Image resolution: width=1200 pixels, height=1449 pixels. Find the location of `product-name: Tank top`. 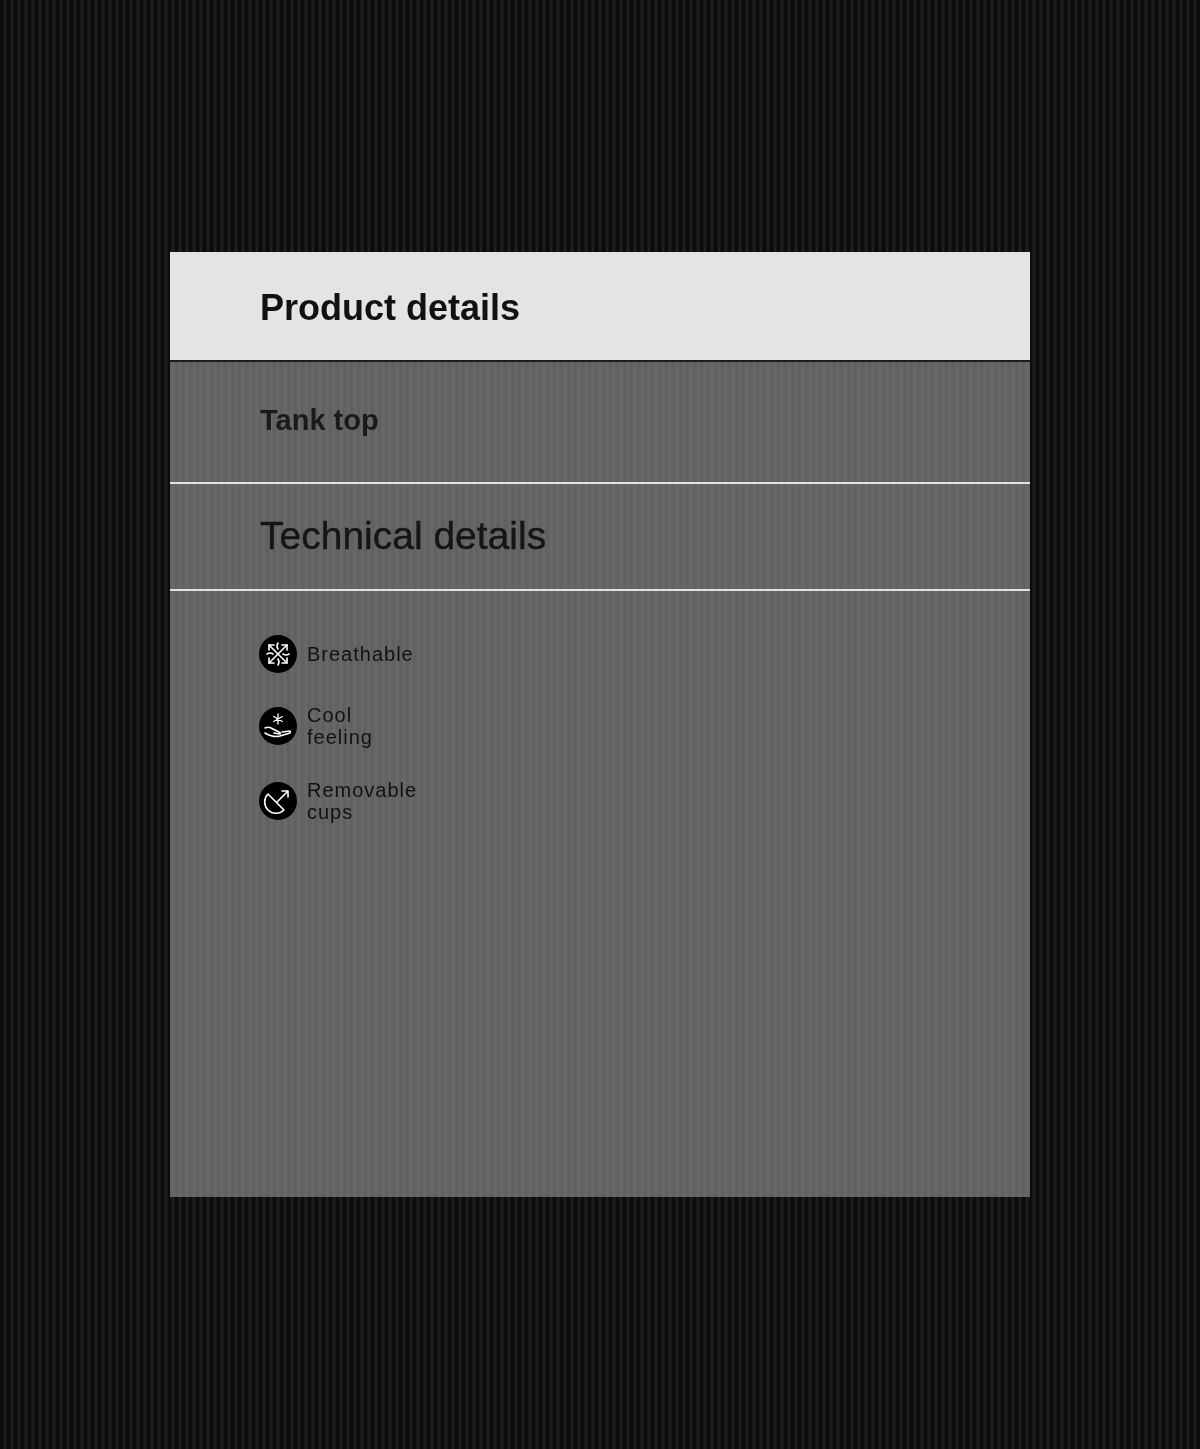

product-name: Tank top is located at coordinates (319, 422).